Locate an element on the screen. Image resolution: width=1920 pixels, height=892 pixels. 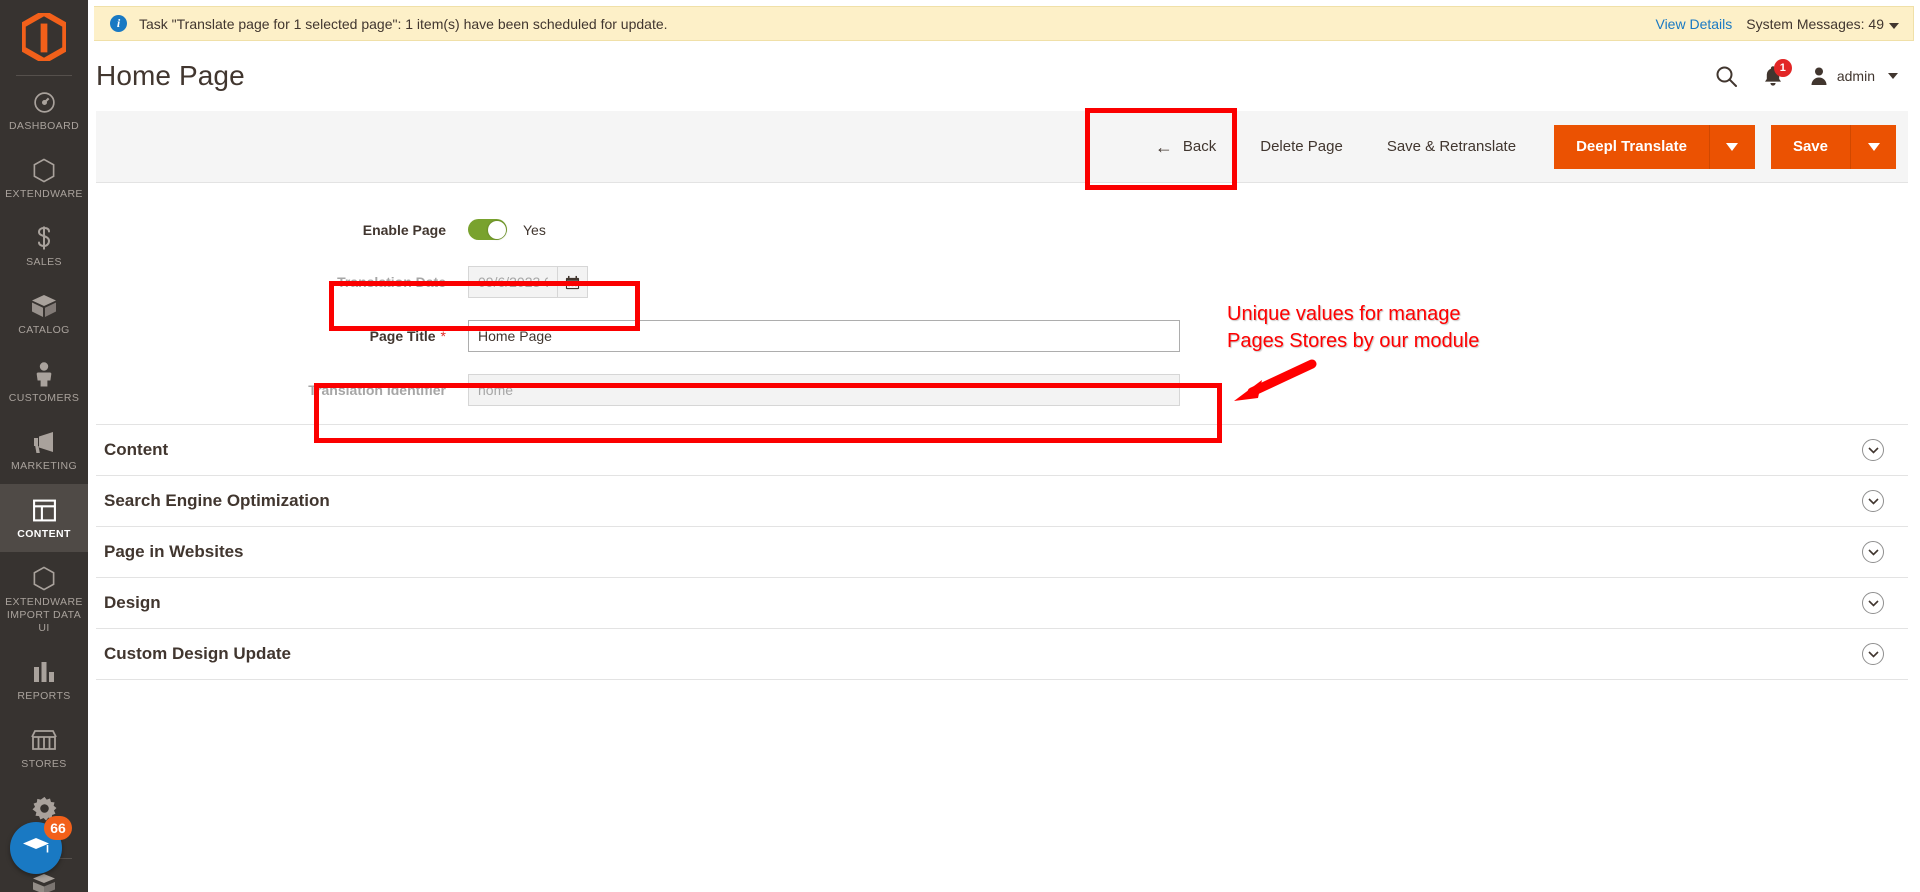
back-button: ← Back is located at coordinates (1185, 147).